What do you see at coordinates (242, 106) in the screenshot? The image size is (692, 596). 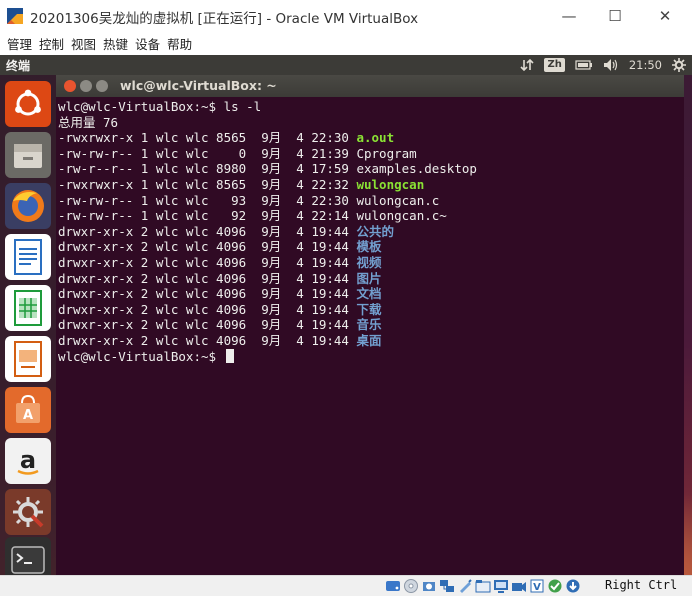 I see `typed-command: ls -l` at bounding box center [242, 106].